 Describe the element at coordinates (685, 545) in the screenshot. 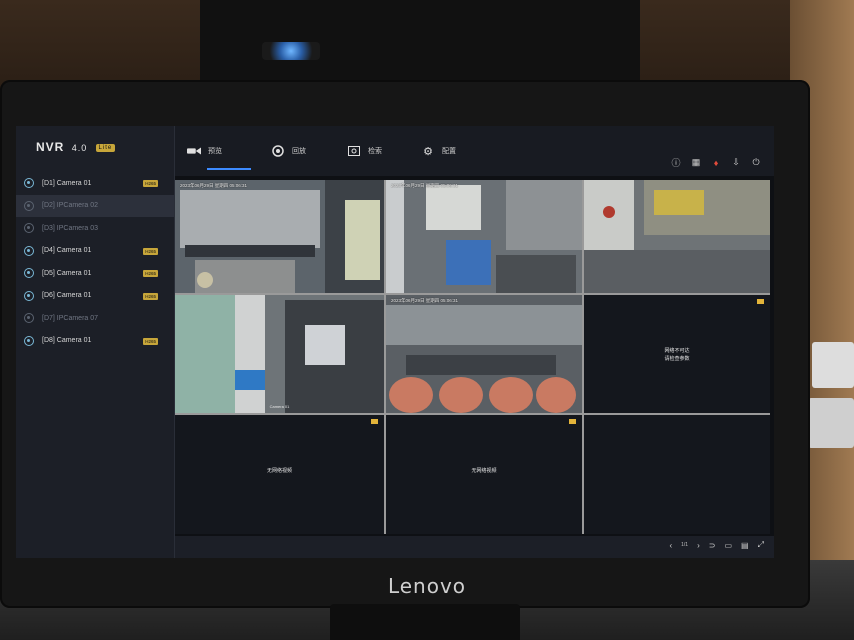

I see `page-indicator: 1/1` at that location.